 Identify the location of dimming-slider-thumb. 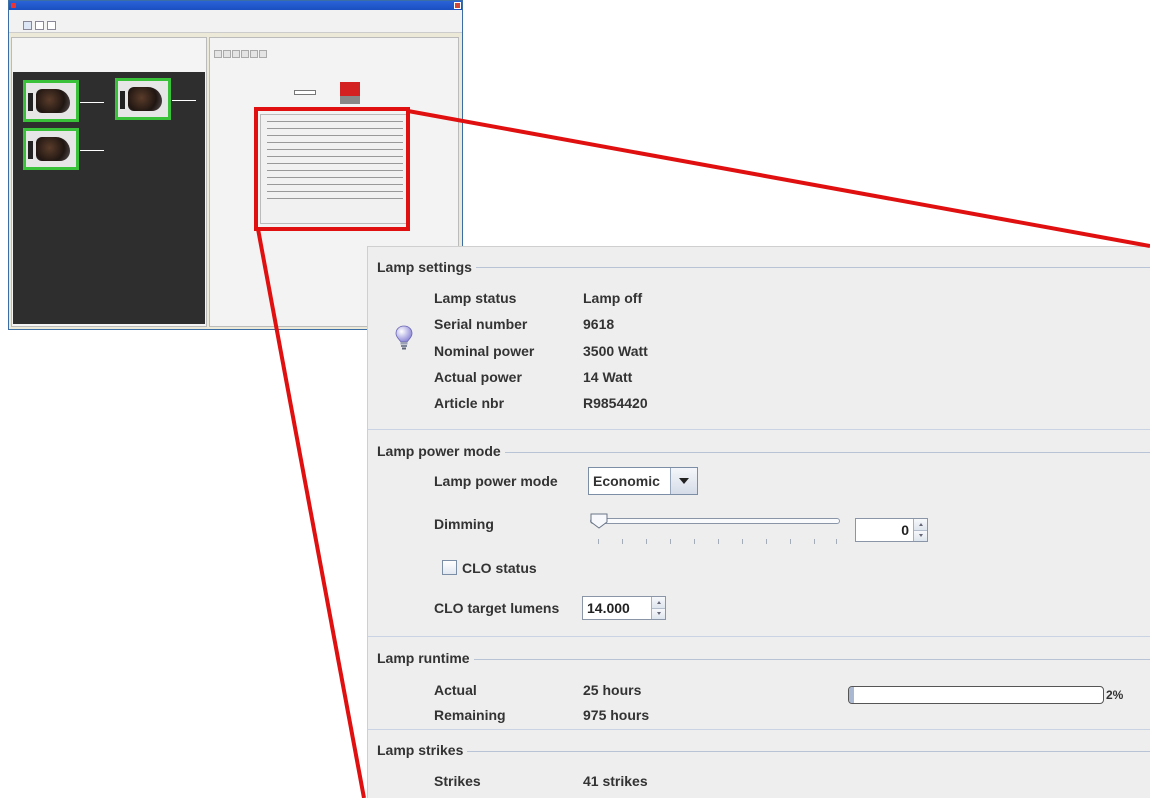
(599, 521).